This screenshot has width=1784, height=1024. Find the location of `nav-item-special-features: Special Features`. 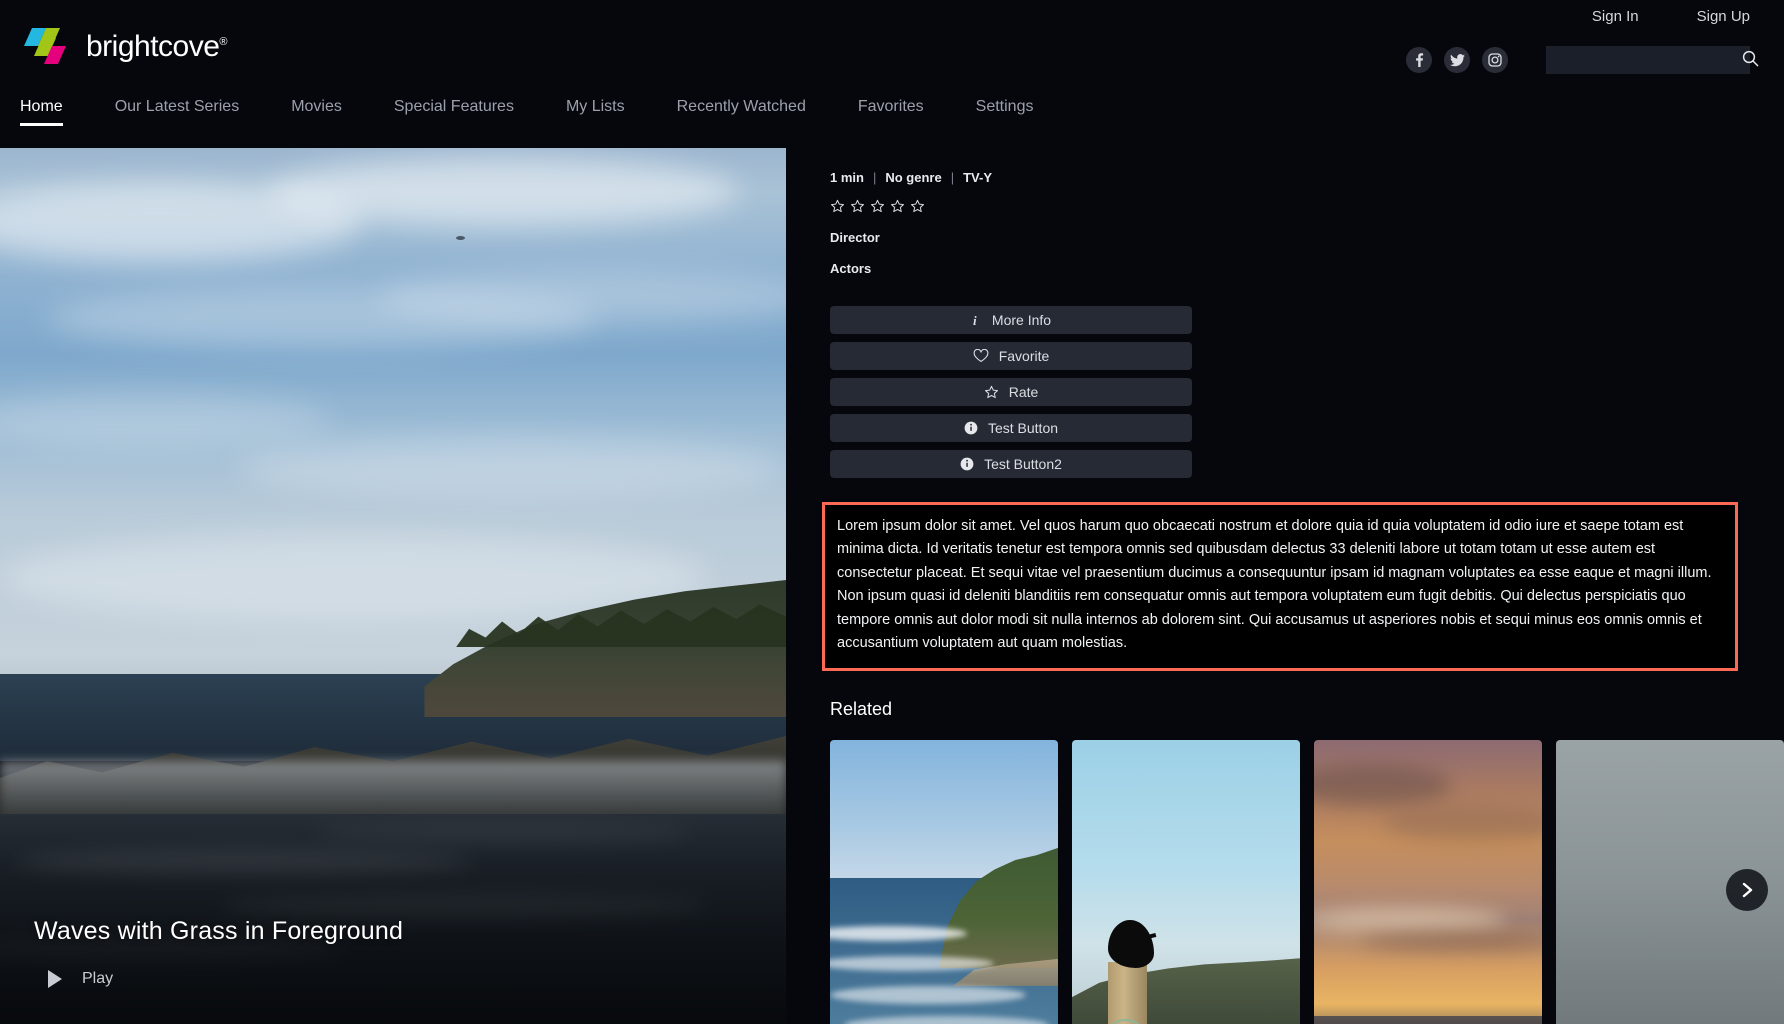

nav-item-special-features: Special Features is located at coordinates (454, 112).